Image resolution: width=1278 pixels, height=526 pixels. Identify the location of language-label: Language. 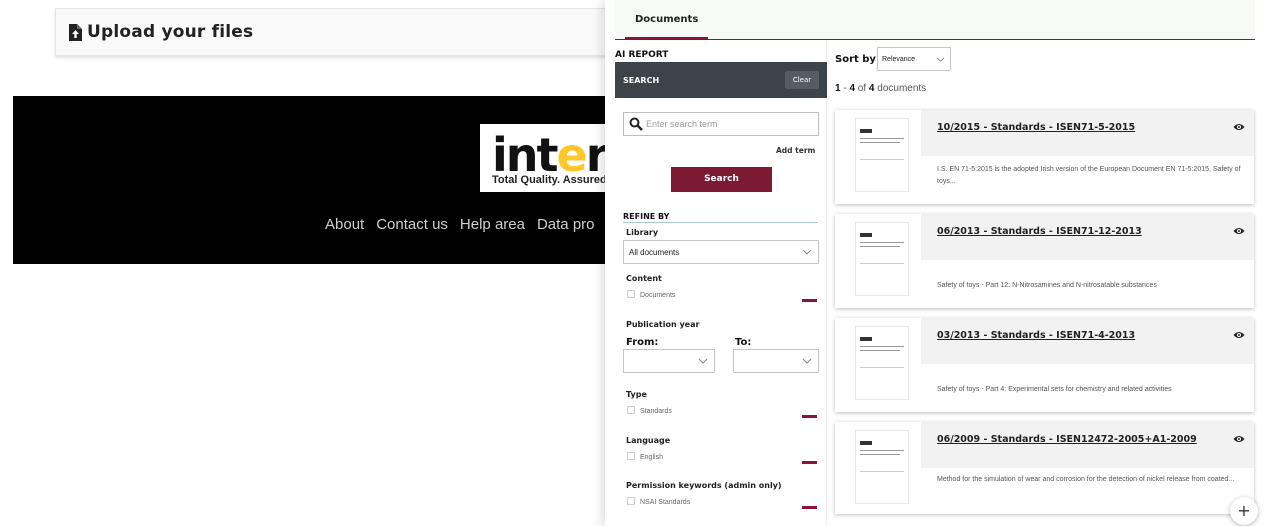
(648, 440).